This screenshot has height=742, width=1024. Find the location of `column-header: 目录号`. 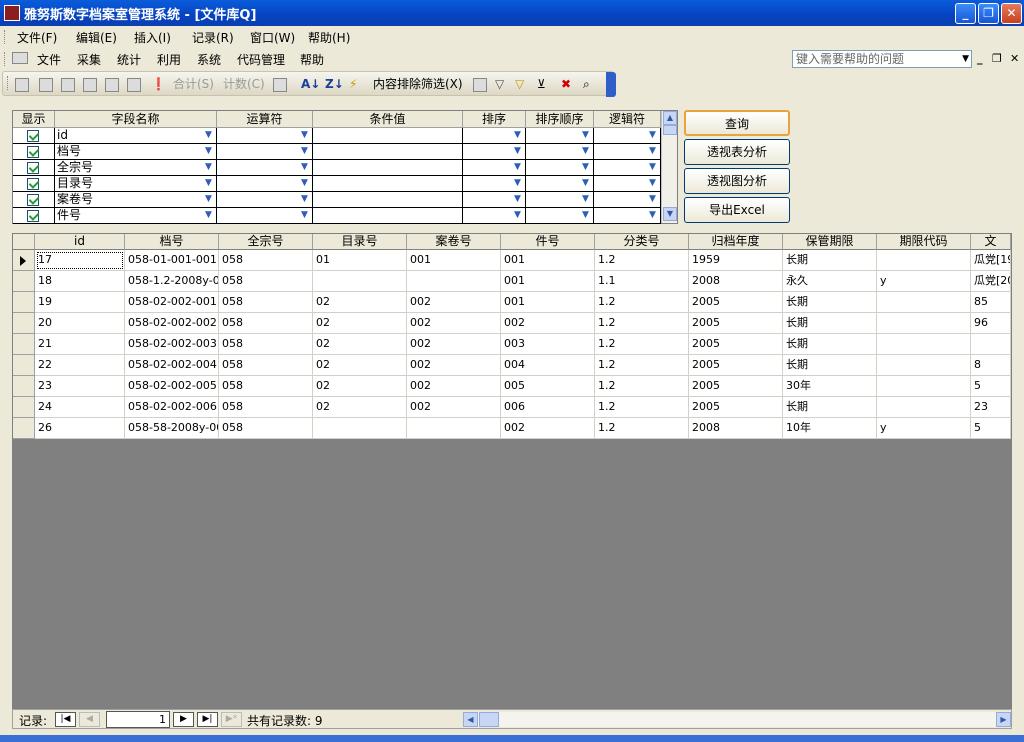

column-header: 目录号 is located at coordinates (360, 242).